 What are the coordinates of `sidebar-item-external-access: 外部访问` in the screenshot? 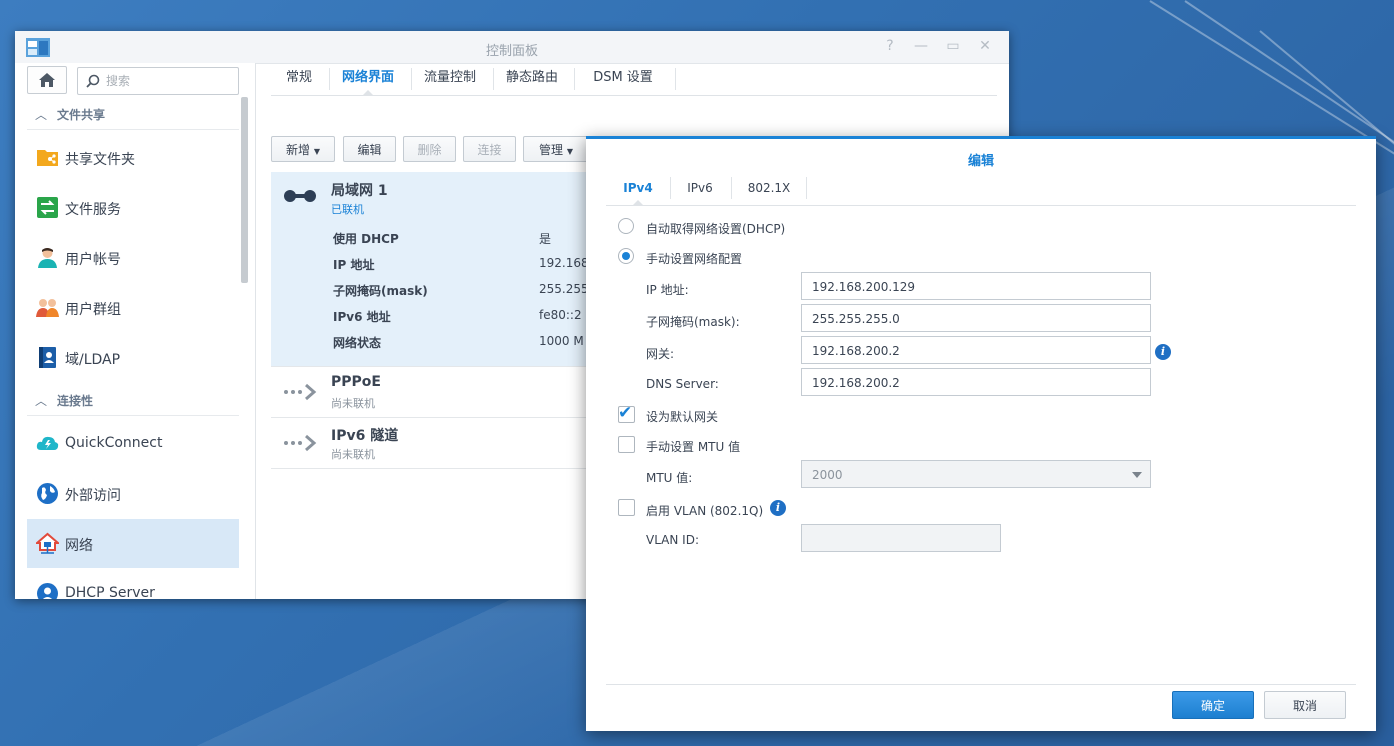 It's located at (133, 493).